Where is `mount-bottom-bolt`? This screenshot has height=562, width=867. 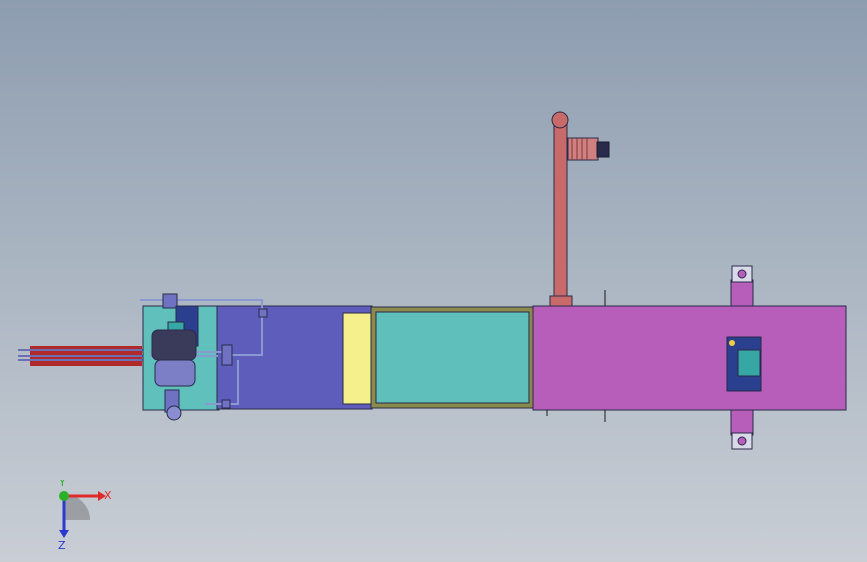 mount-bottom-bolt is located at coordinates (742, 441).